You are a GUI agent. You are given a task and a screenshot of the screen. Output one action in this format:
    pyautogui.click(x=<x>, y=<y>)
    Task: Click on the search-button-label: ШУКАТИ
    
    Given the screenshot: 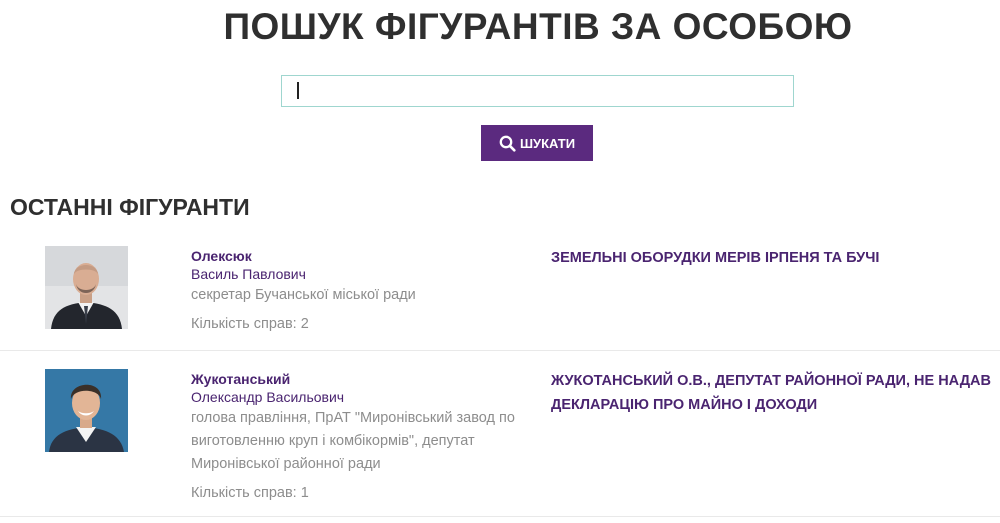 What is the action you would take?
    pyautogui.click(x=547, y=143)
    